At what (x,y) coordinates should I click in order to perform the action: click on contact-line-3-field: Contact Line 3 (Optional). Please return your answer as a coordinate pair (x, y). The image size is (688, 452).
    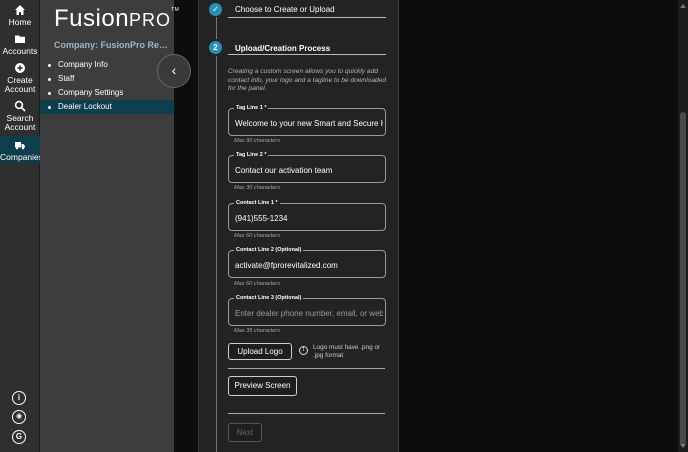
    Looking at the image, I should click on (307, 310).